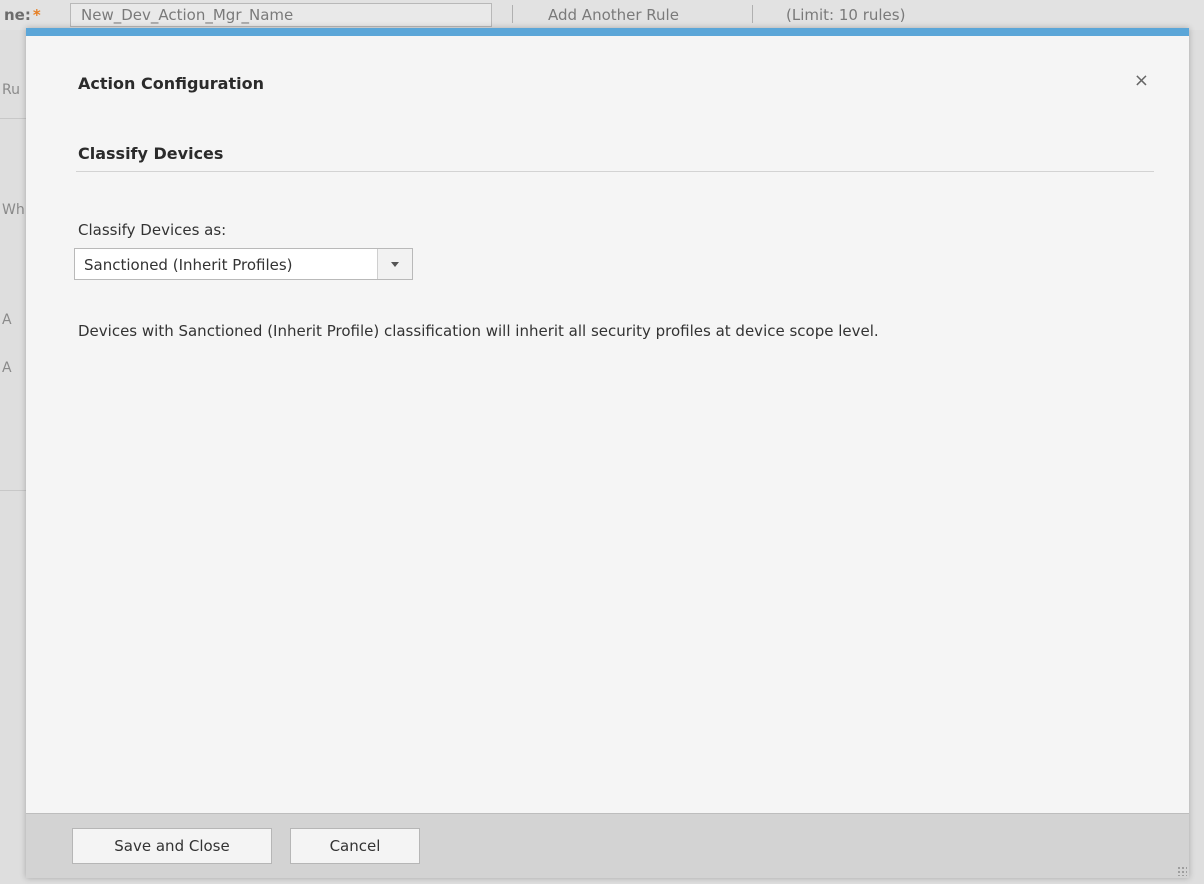 The height and width of the screenshot is (884, 1204). Describe the element at coordinates (22, 15) in the screenshot. I see `background-name-label: ne: *` at that location.